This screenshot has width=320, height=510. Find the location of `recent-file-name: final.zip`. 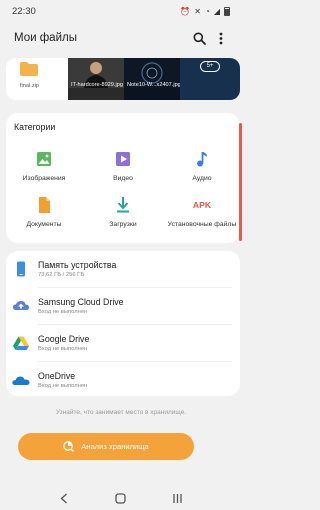

recent-file-name: final.zip is located at coordinates (29, 86).